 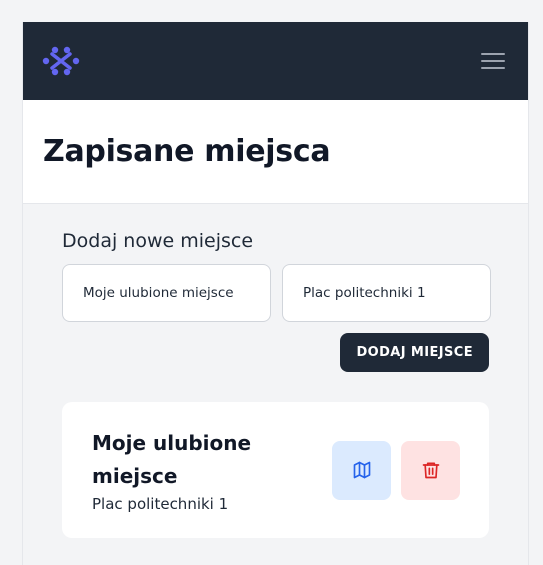 I want to click on sparkle-logo-icon, so click(x=61, y=61).